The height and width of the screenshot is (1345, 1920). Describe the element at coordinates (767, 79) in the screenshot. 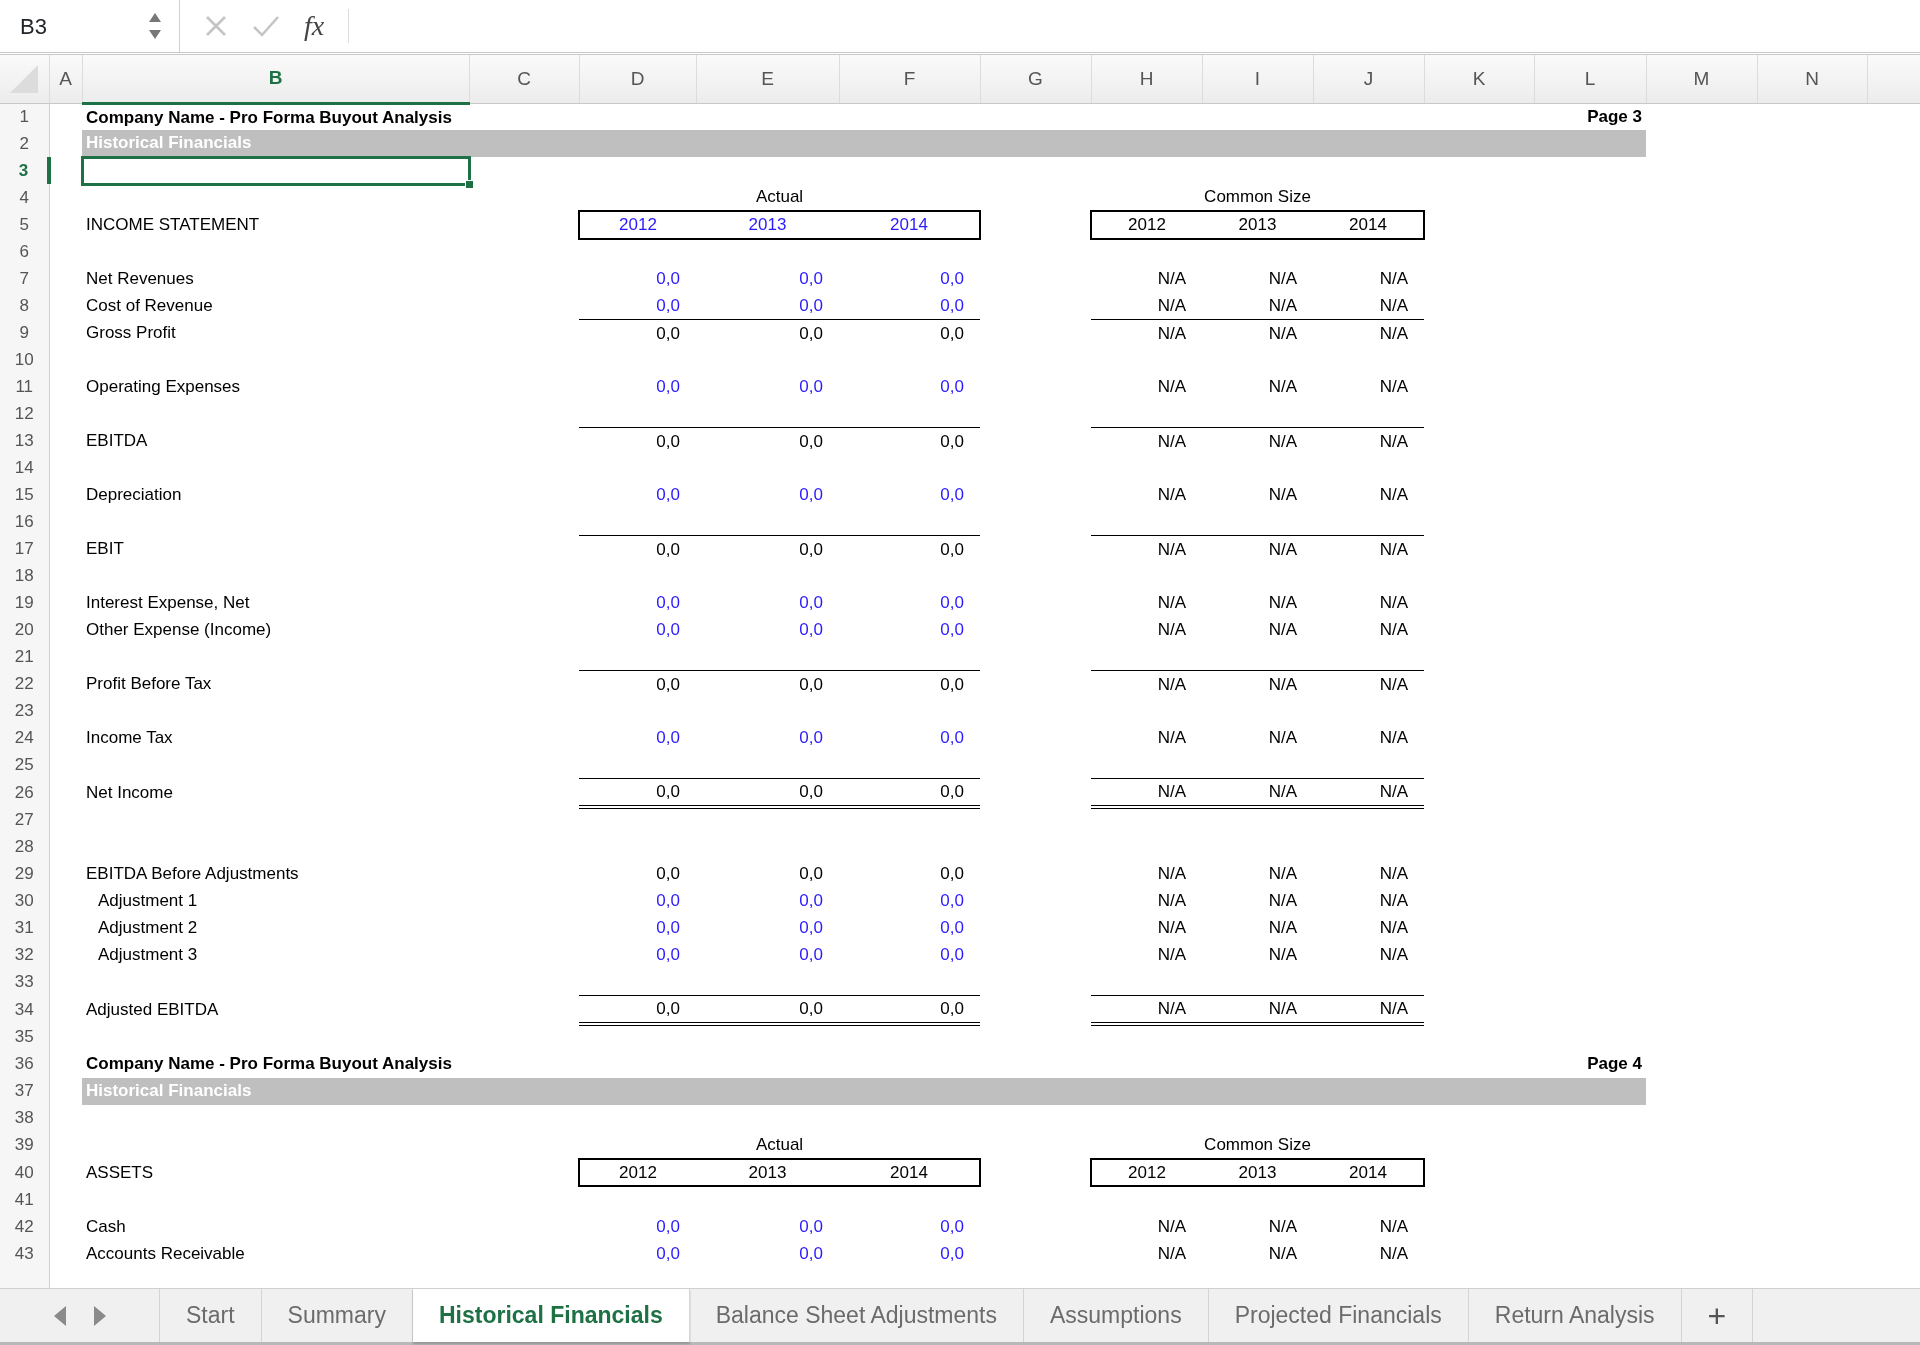

I see `column-header: E` at that location.